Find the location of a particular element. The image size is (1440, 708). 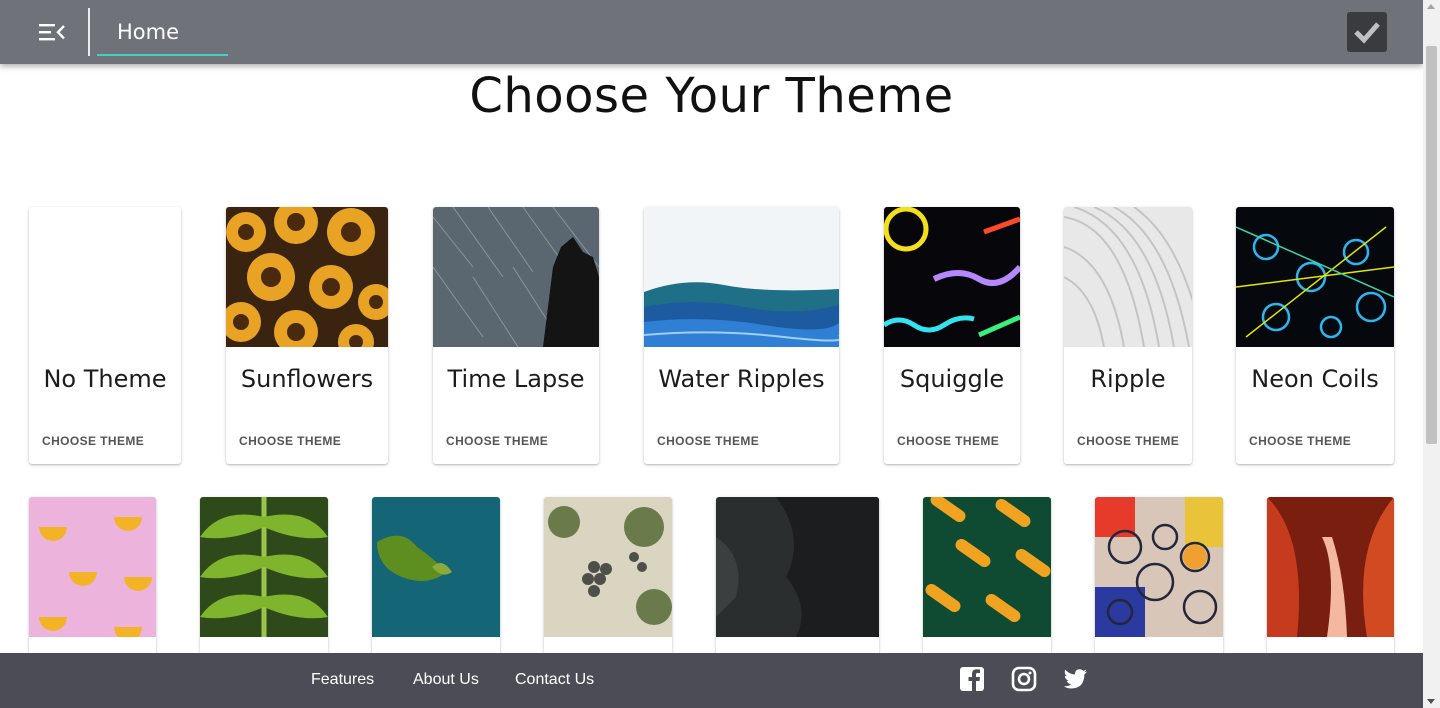

theme-name: Squiggle is located at coordinates (952, 379).